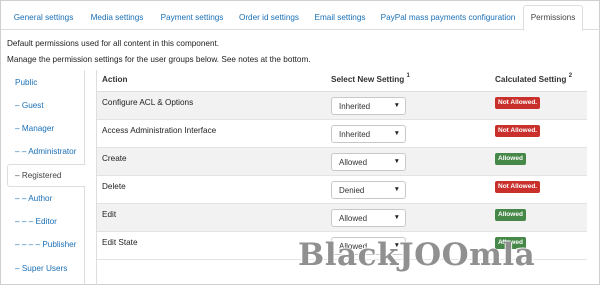 This screenshot has height=285, width=600. I want to click on table-row: Create Allowed ▼ Allowed, so click(342, 162).